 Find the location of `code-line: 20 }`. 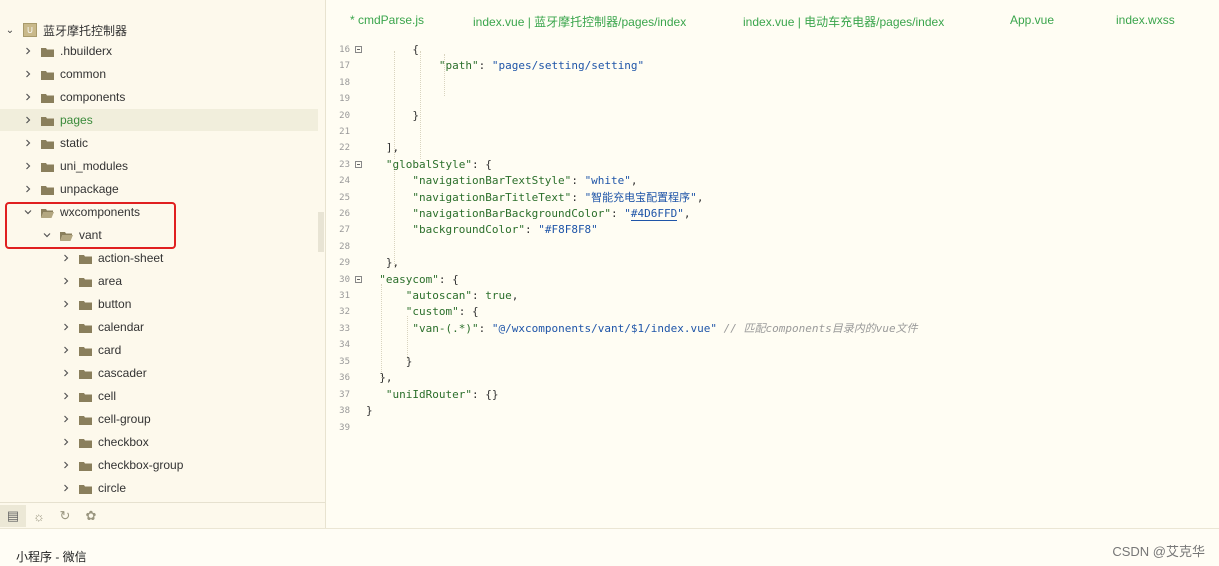

code-line: 20 } is located at coordinates (379, 115).